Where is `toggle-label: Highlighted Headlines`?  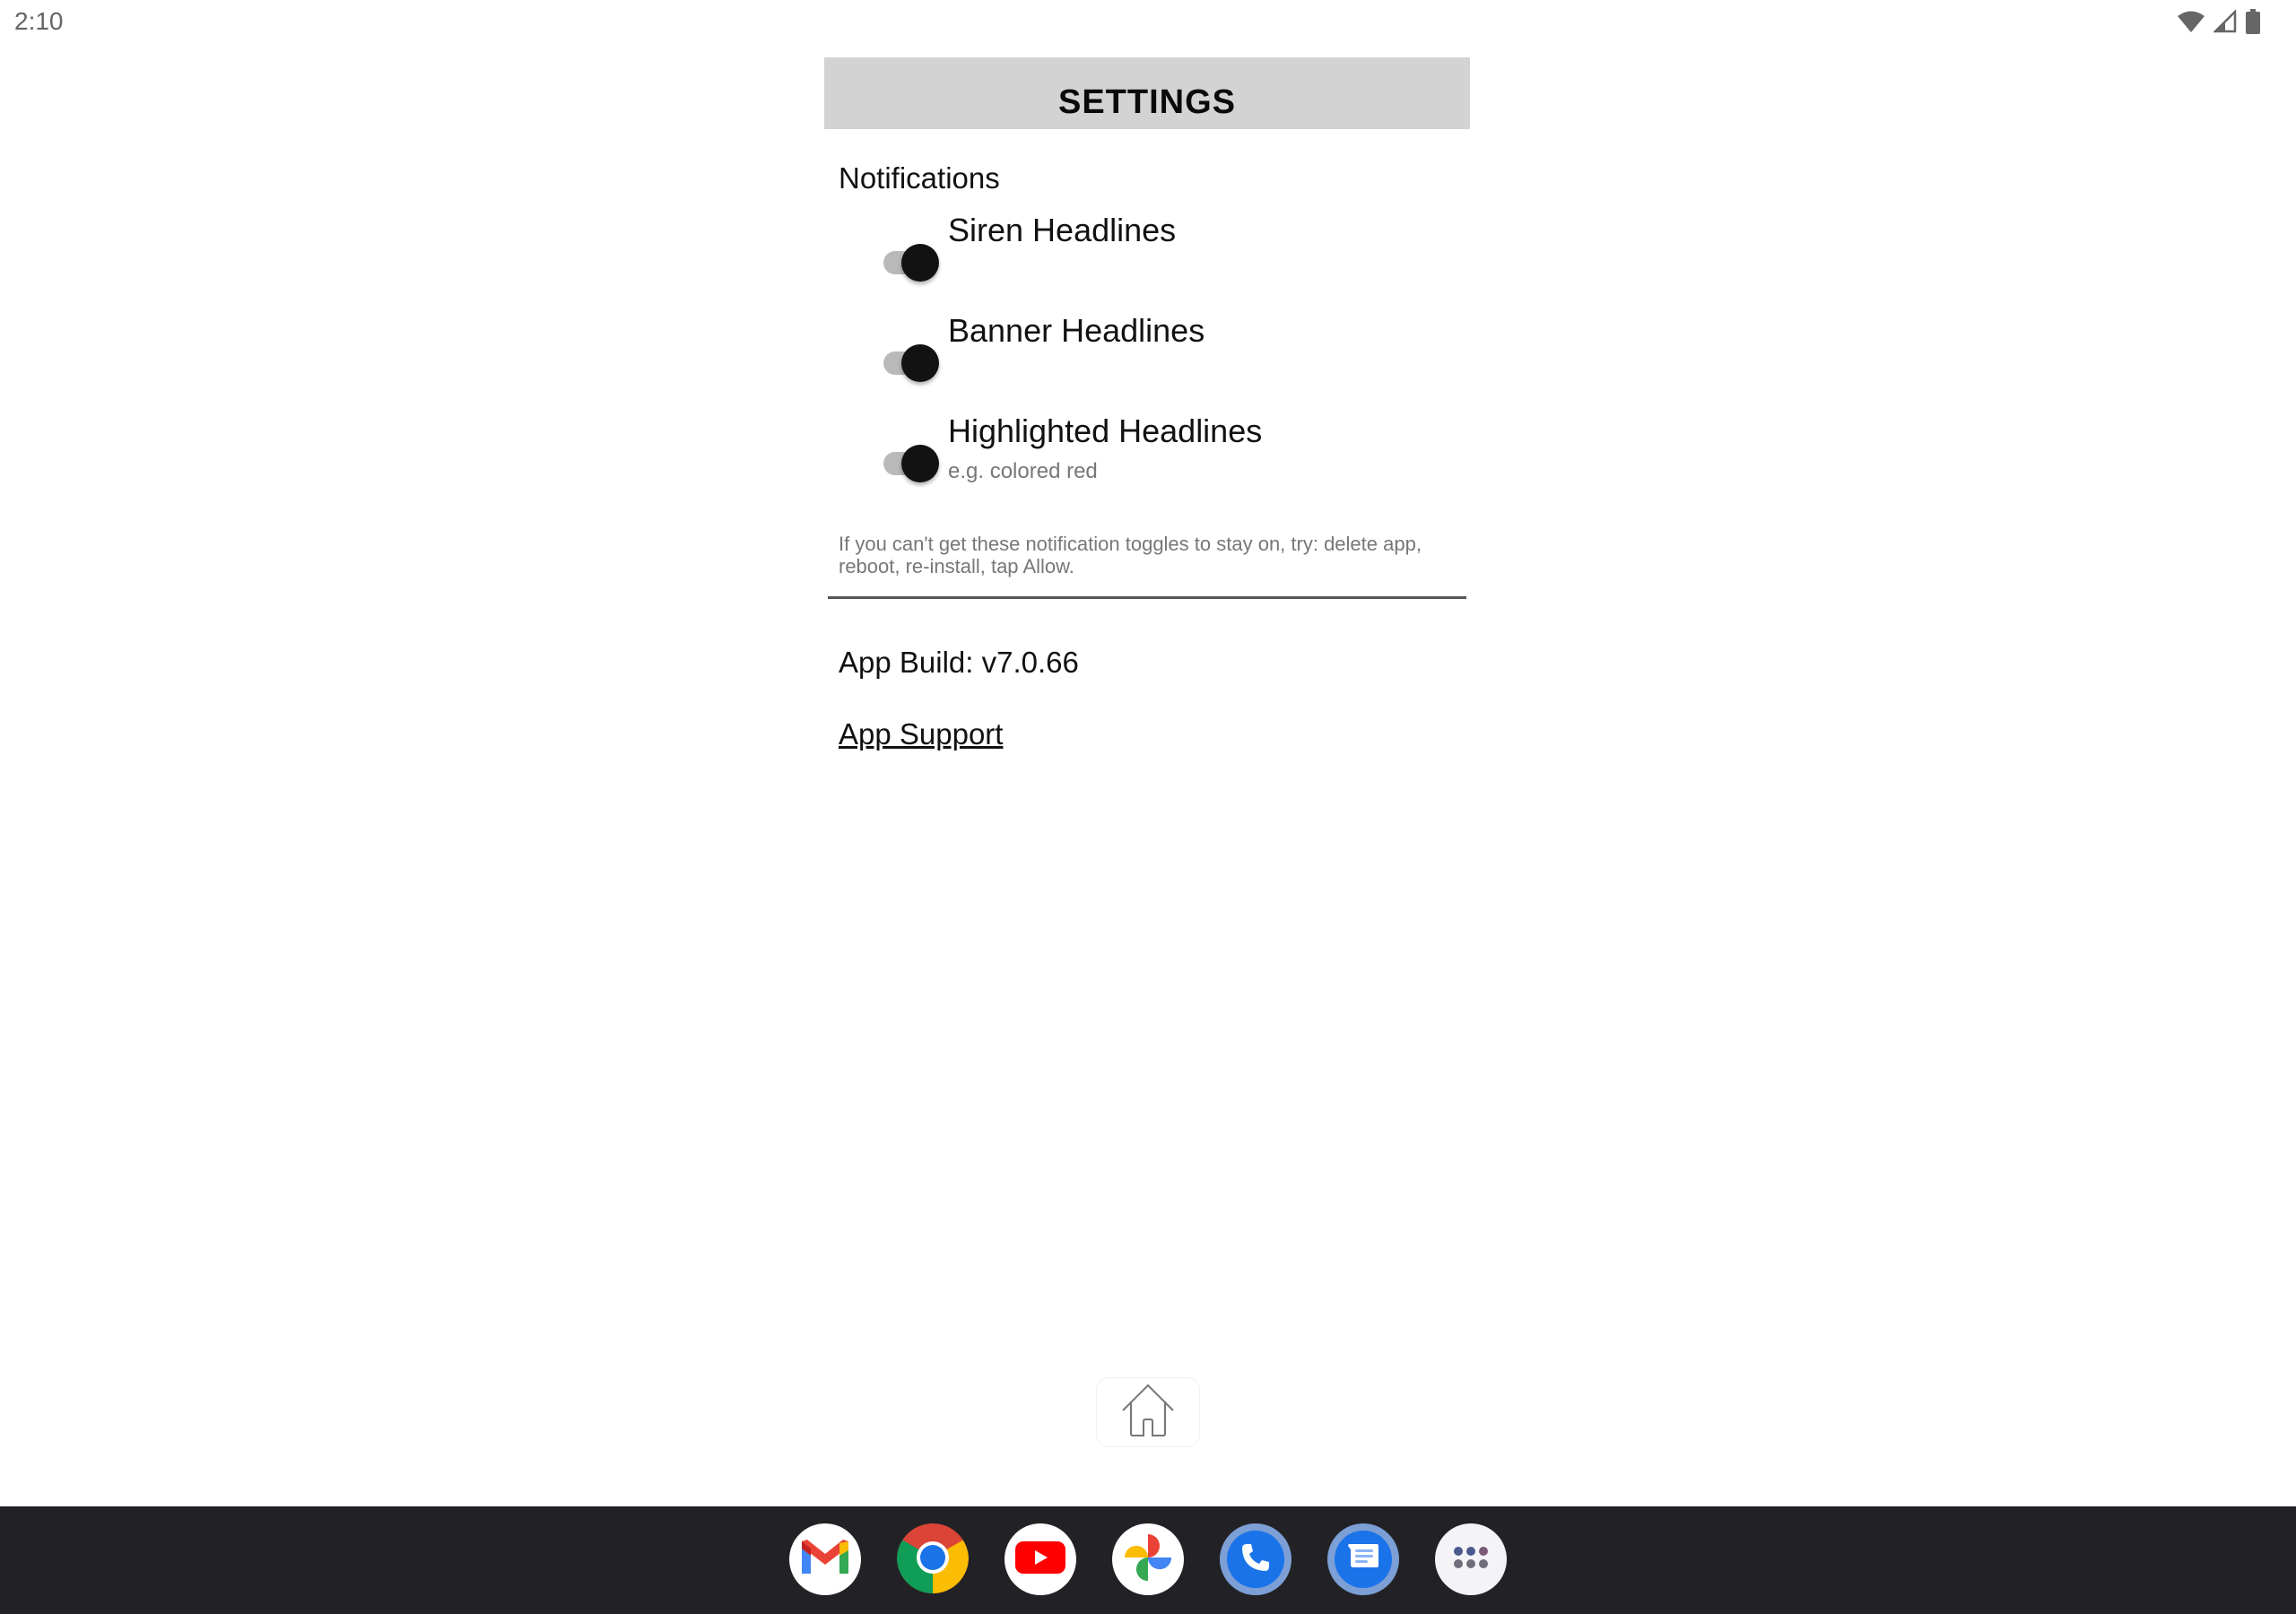
toggle-label: Highlighted Headlines is located at coordinates (1105, 430).